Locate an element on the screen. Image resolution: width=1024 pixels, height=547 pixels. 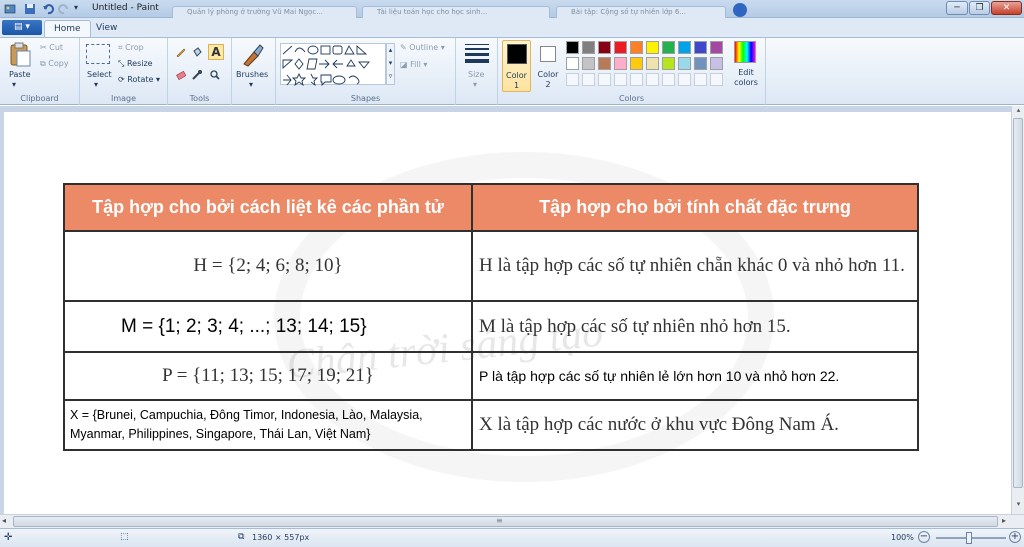
pencil-icon is located at coordinates (181, 52).